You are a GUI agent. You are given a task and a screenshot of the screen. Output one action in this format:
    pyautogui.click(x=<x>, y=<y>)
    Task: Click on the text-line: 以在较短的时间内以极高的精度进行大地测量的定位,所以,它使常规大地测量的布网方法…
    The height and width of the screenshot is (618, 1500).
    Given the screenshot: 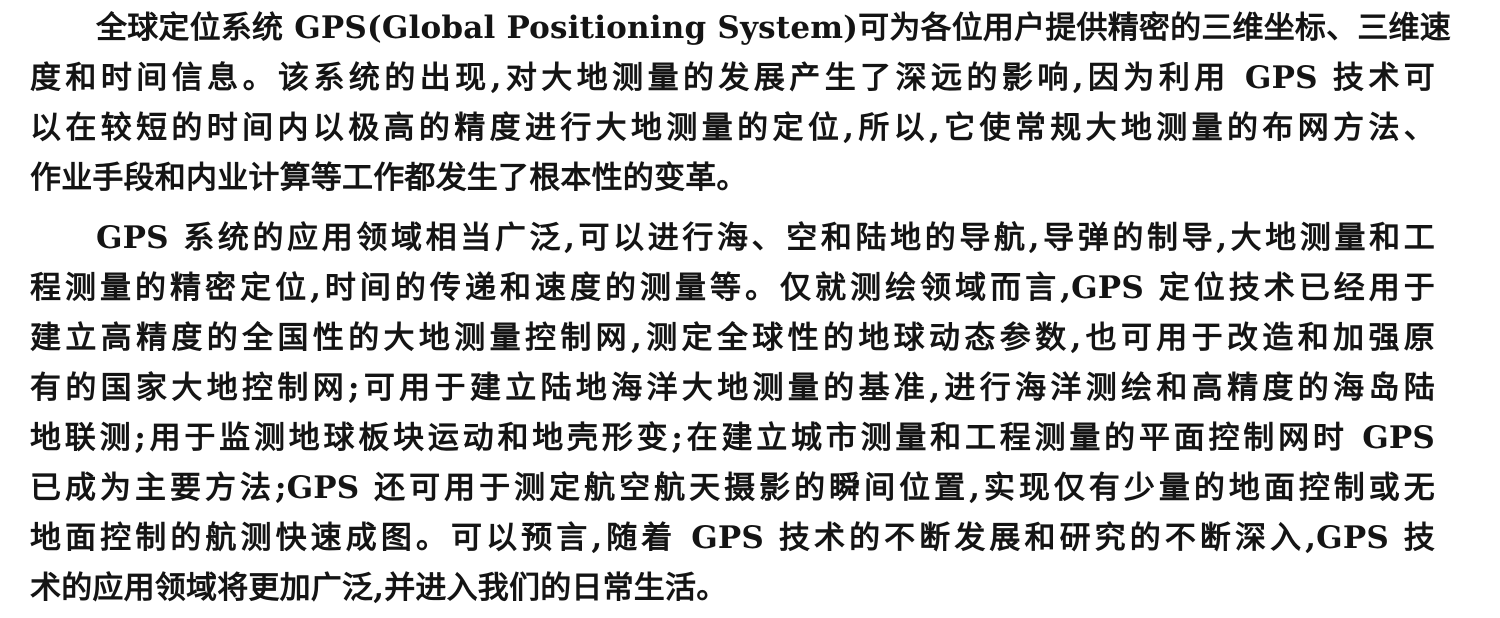 What is the action you would take?
    pyautogui.click(x=732, y=128)
    